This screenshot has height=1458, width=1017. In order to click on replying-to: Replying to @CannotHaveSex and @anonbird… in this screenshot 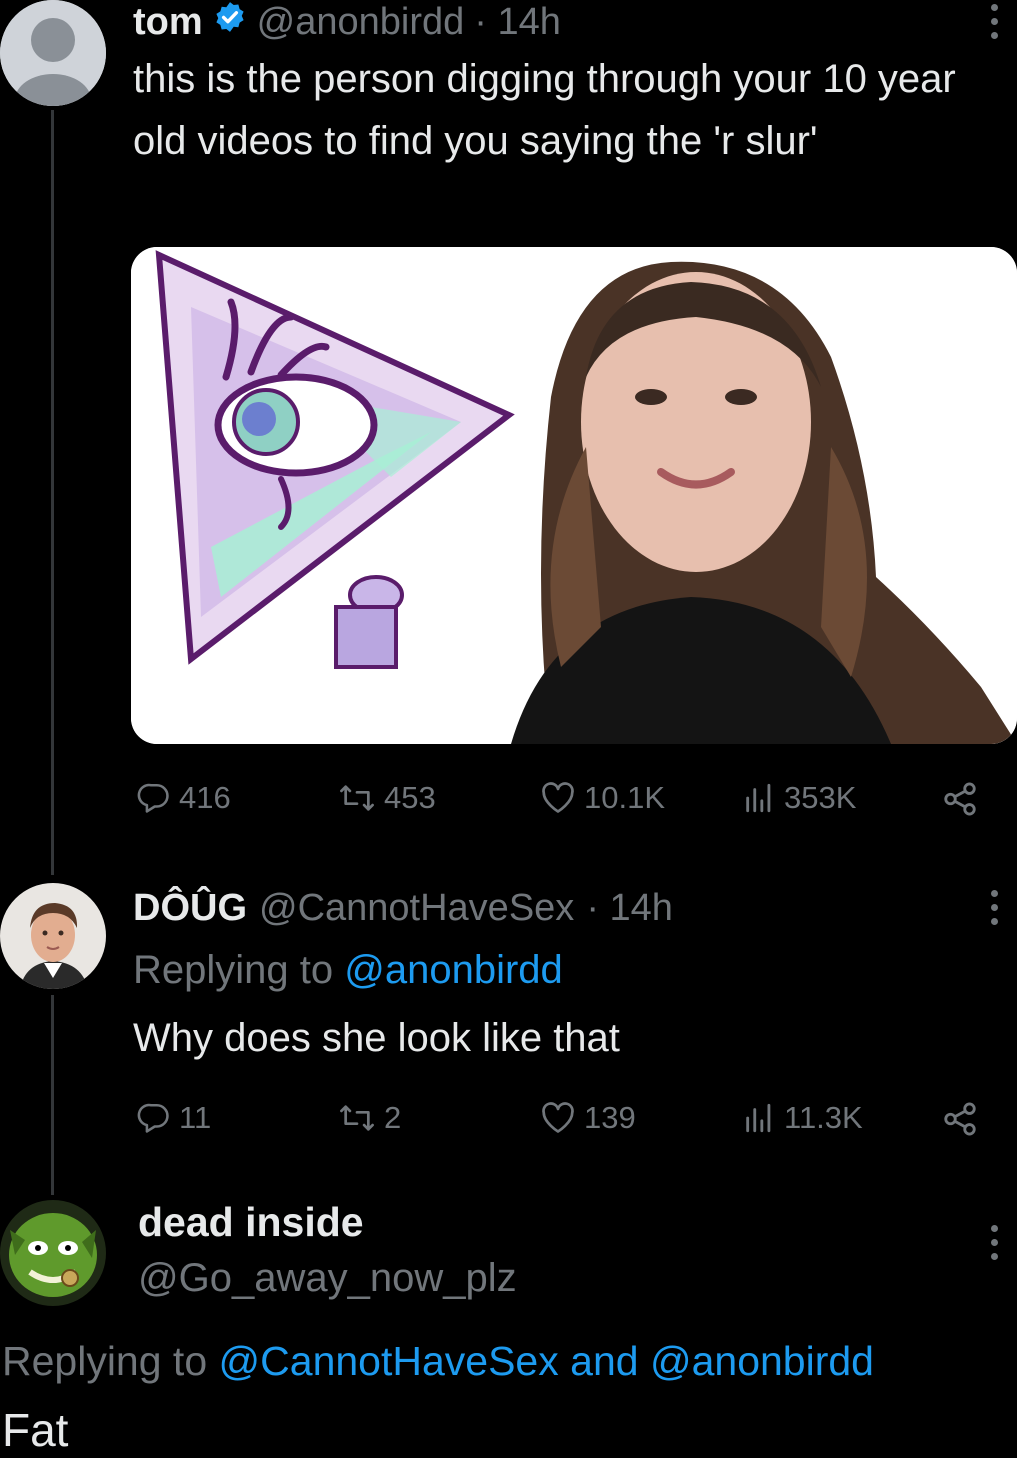, I will do `click(438, 1361)`.